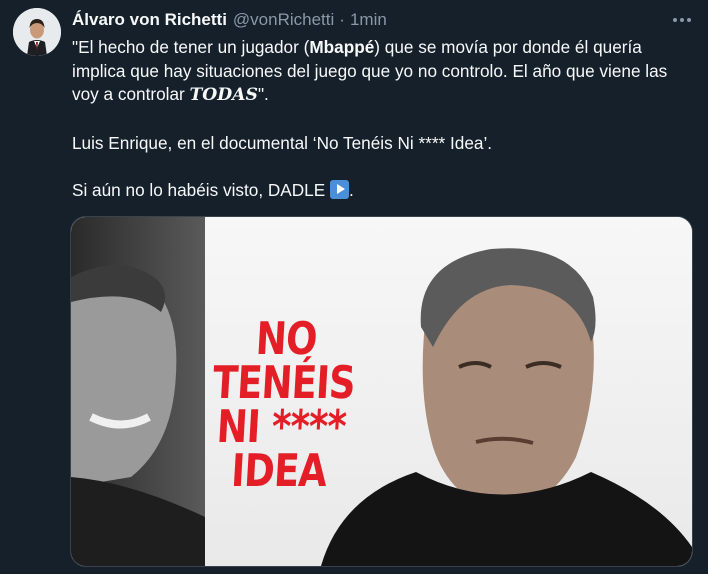 This screenshot has height=574, width=708. I want to click on cta-paragraph: Si aún no lo habéis visto, DADLE ., so click(382, 191).